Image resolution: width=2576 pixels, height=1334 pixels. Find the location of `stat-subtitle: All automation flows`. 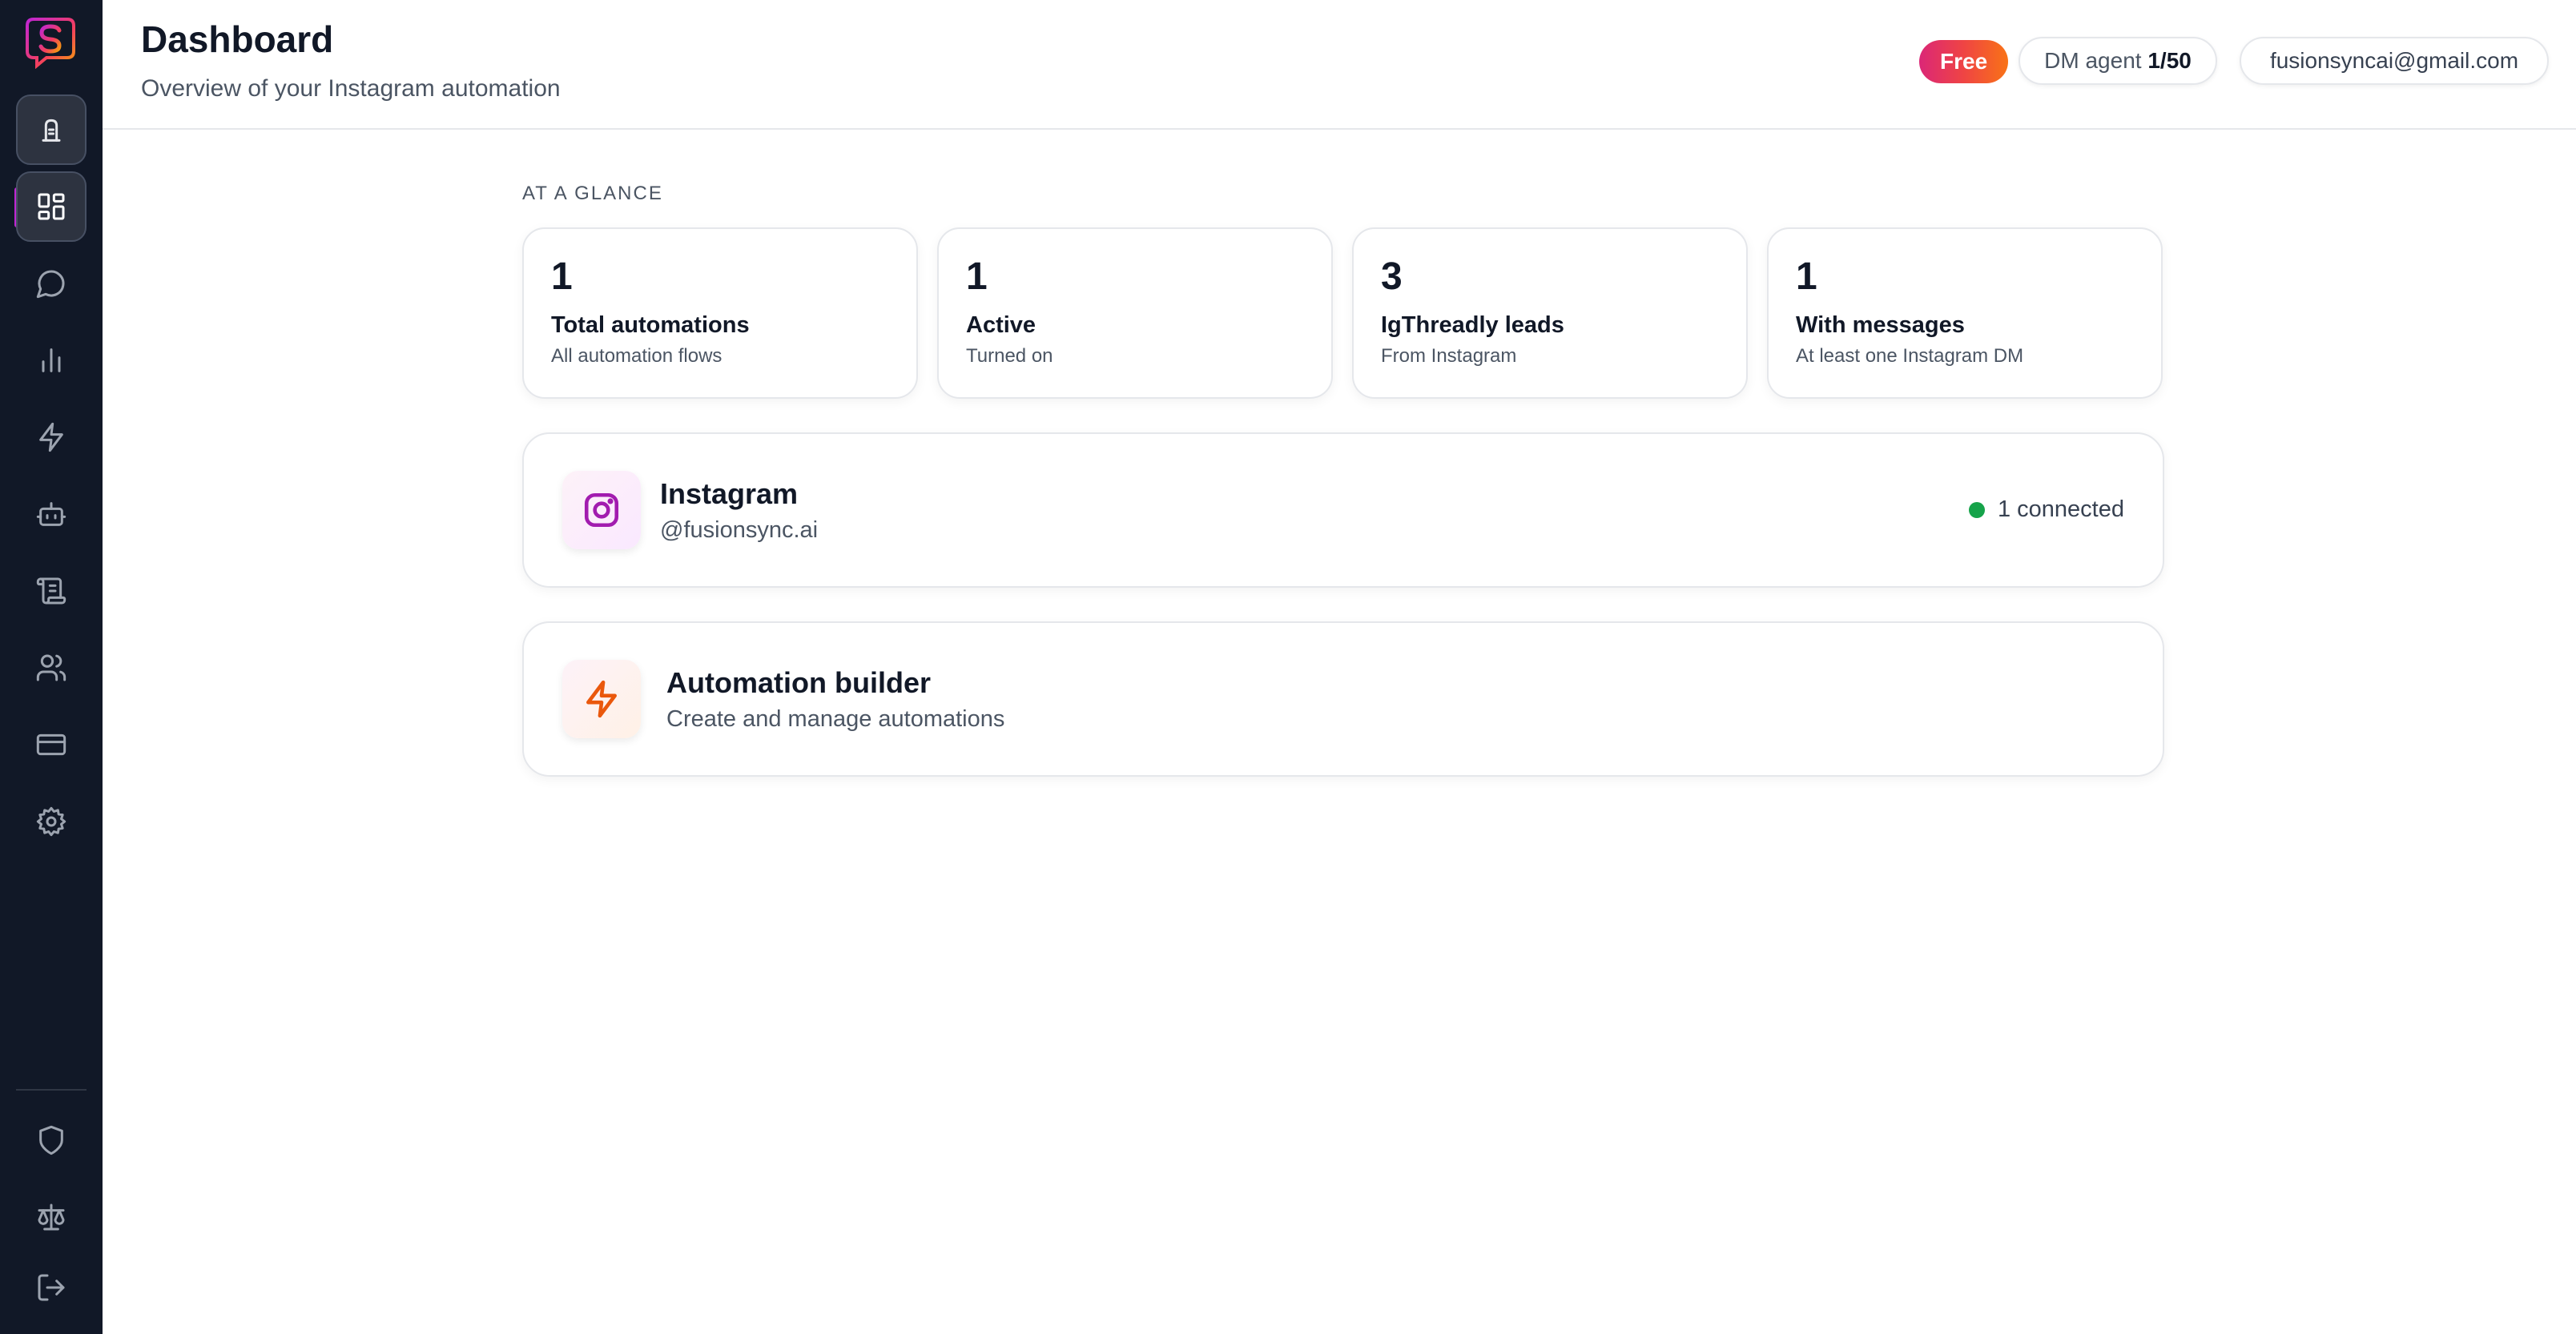

stat-subtitle: All automation flows is located at coordinates (636, 356).